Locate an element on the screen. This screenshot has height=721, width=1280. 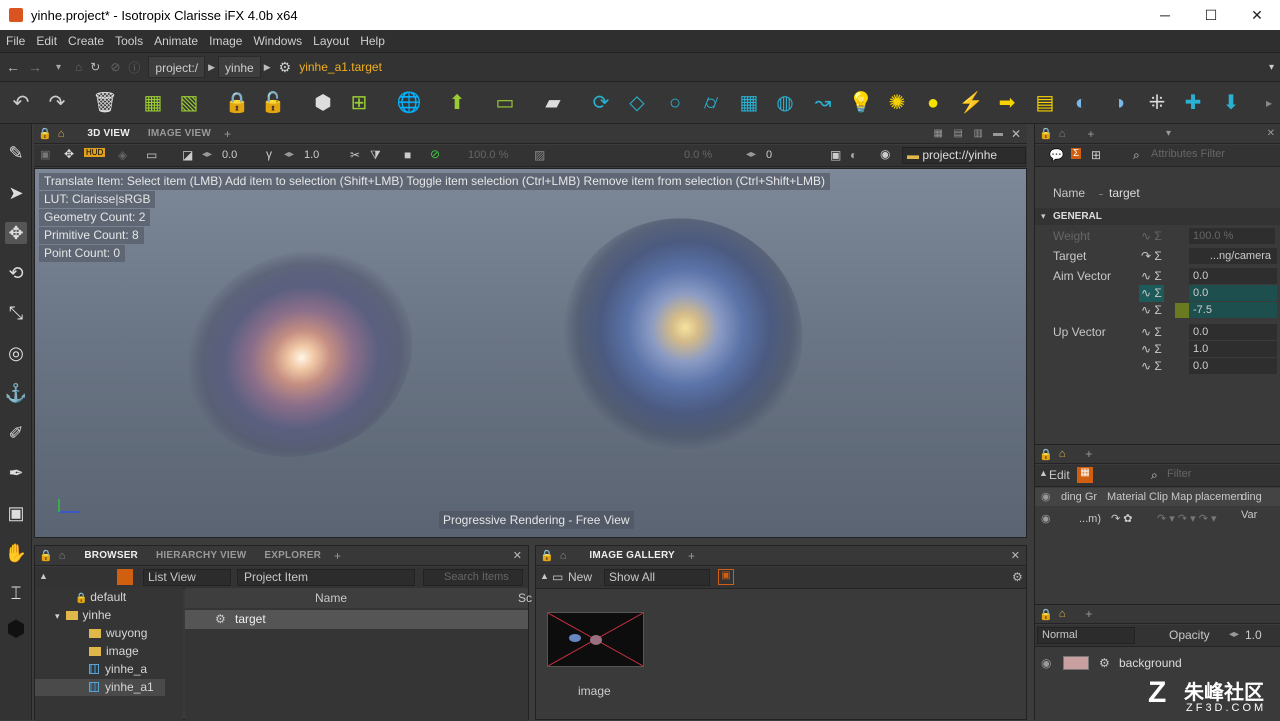
column-shading-group: ding Gr is located at coordinates (1079, 497).